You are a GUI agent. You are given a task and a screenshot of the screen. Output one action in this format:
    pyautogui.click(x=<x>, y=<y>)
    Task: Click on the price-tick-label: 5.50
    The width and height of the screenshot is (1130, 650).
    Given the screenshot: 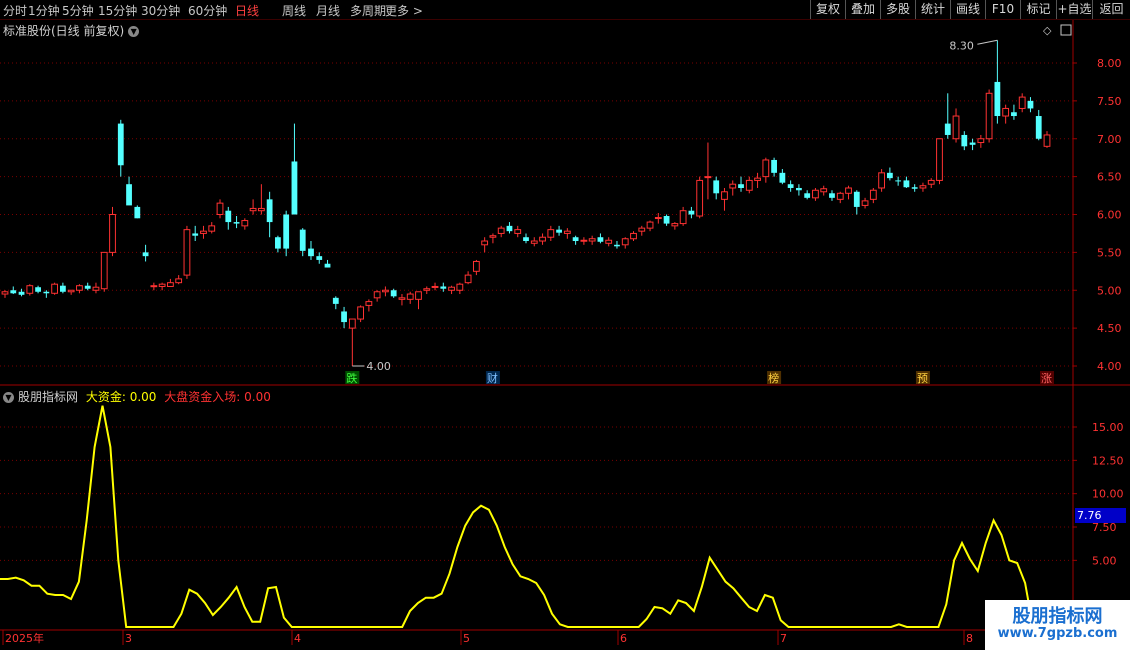 What is the action you would take?
    pyautogui.click(x=1109, y=252)
    